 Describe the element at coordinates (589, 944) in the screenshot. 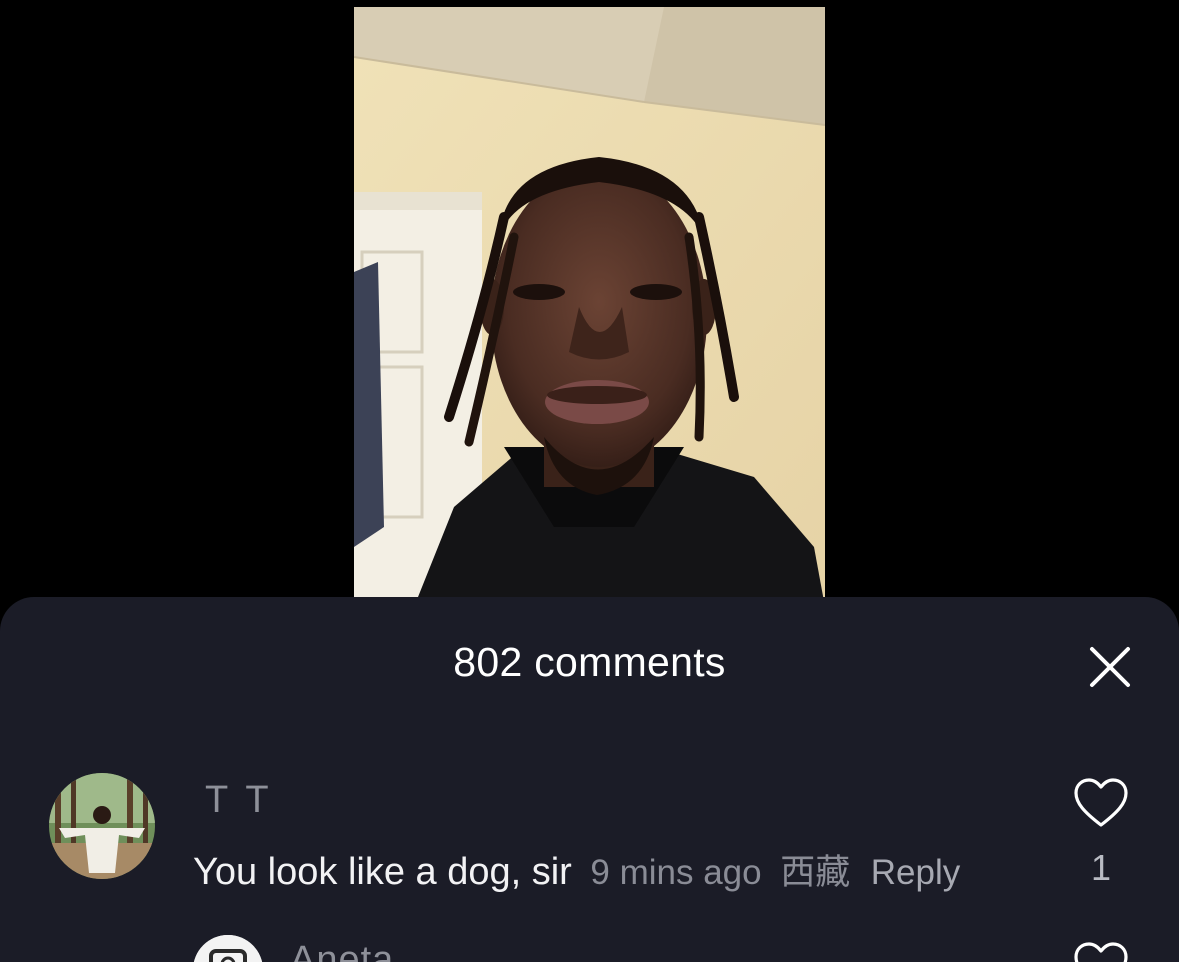

I see `comment-item: Aneta` at that location.